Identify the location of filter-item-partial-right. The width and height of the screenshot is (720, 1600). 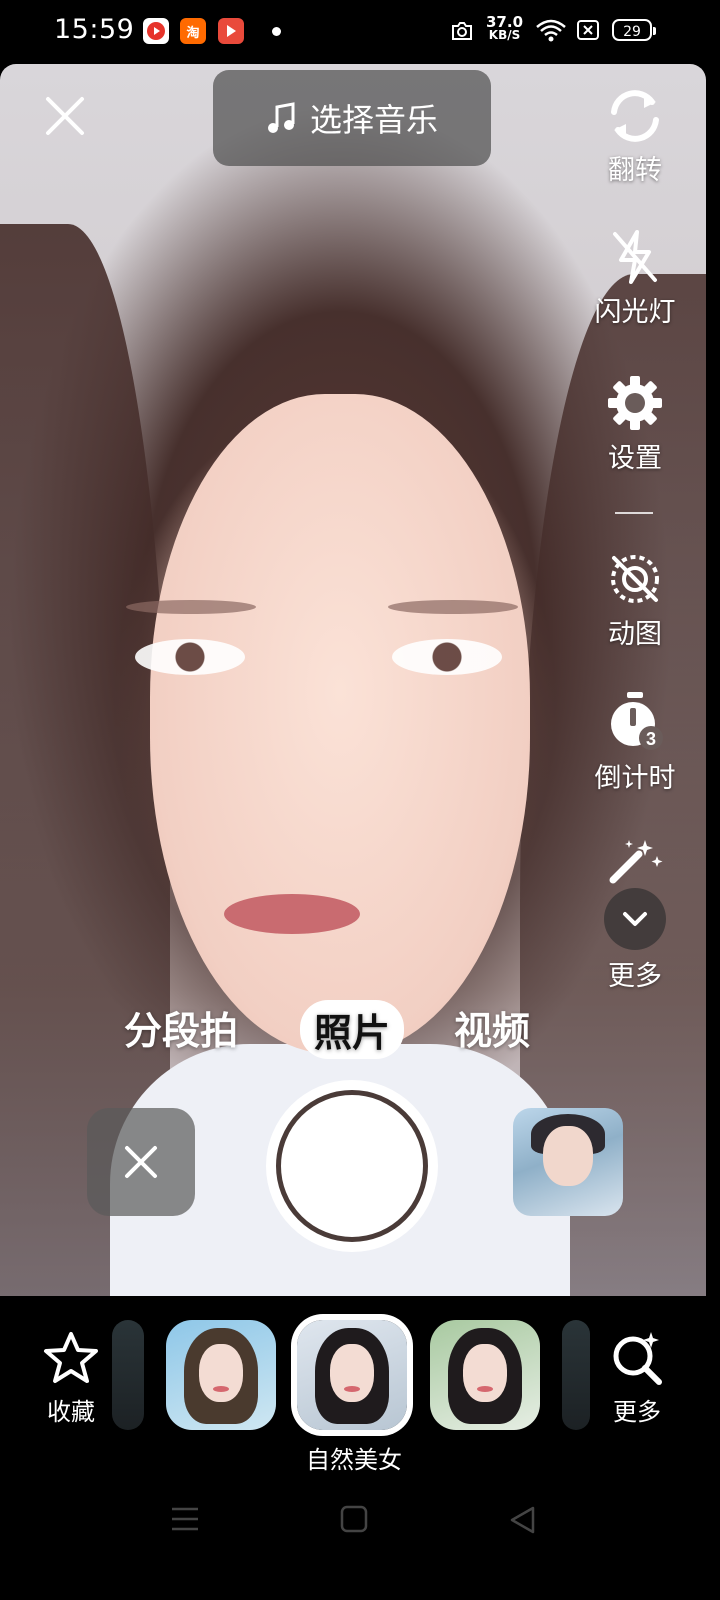
(576, 1375).